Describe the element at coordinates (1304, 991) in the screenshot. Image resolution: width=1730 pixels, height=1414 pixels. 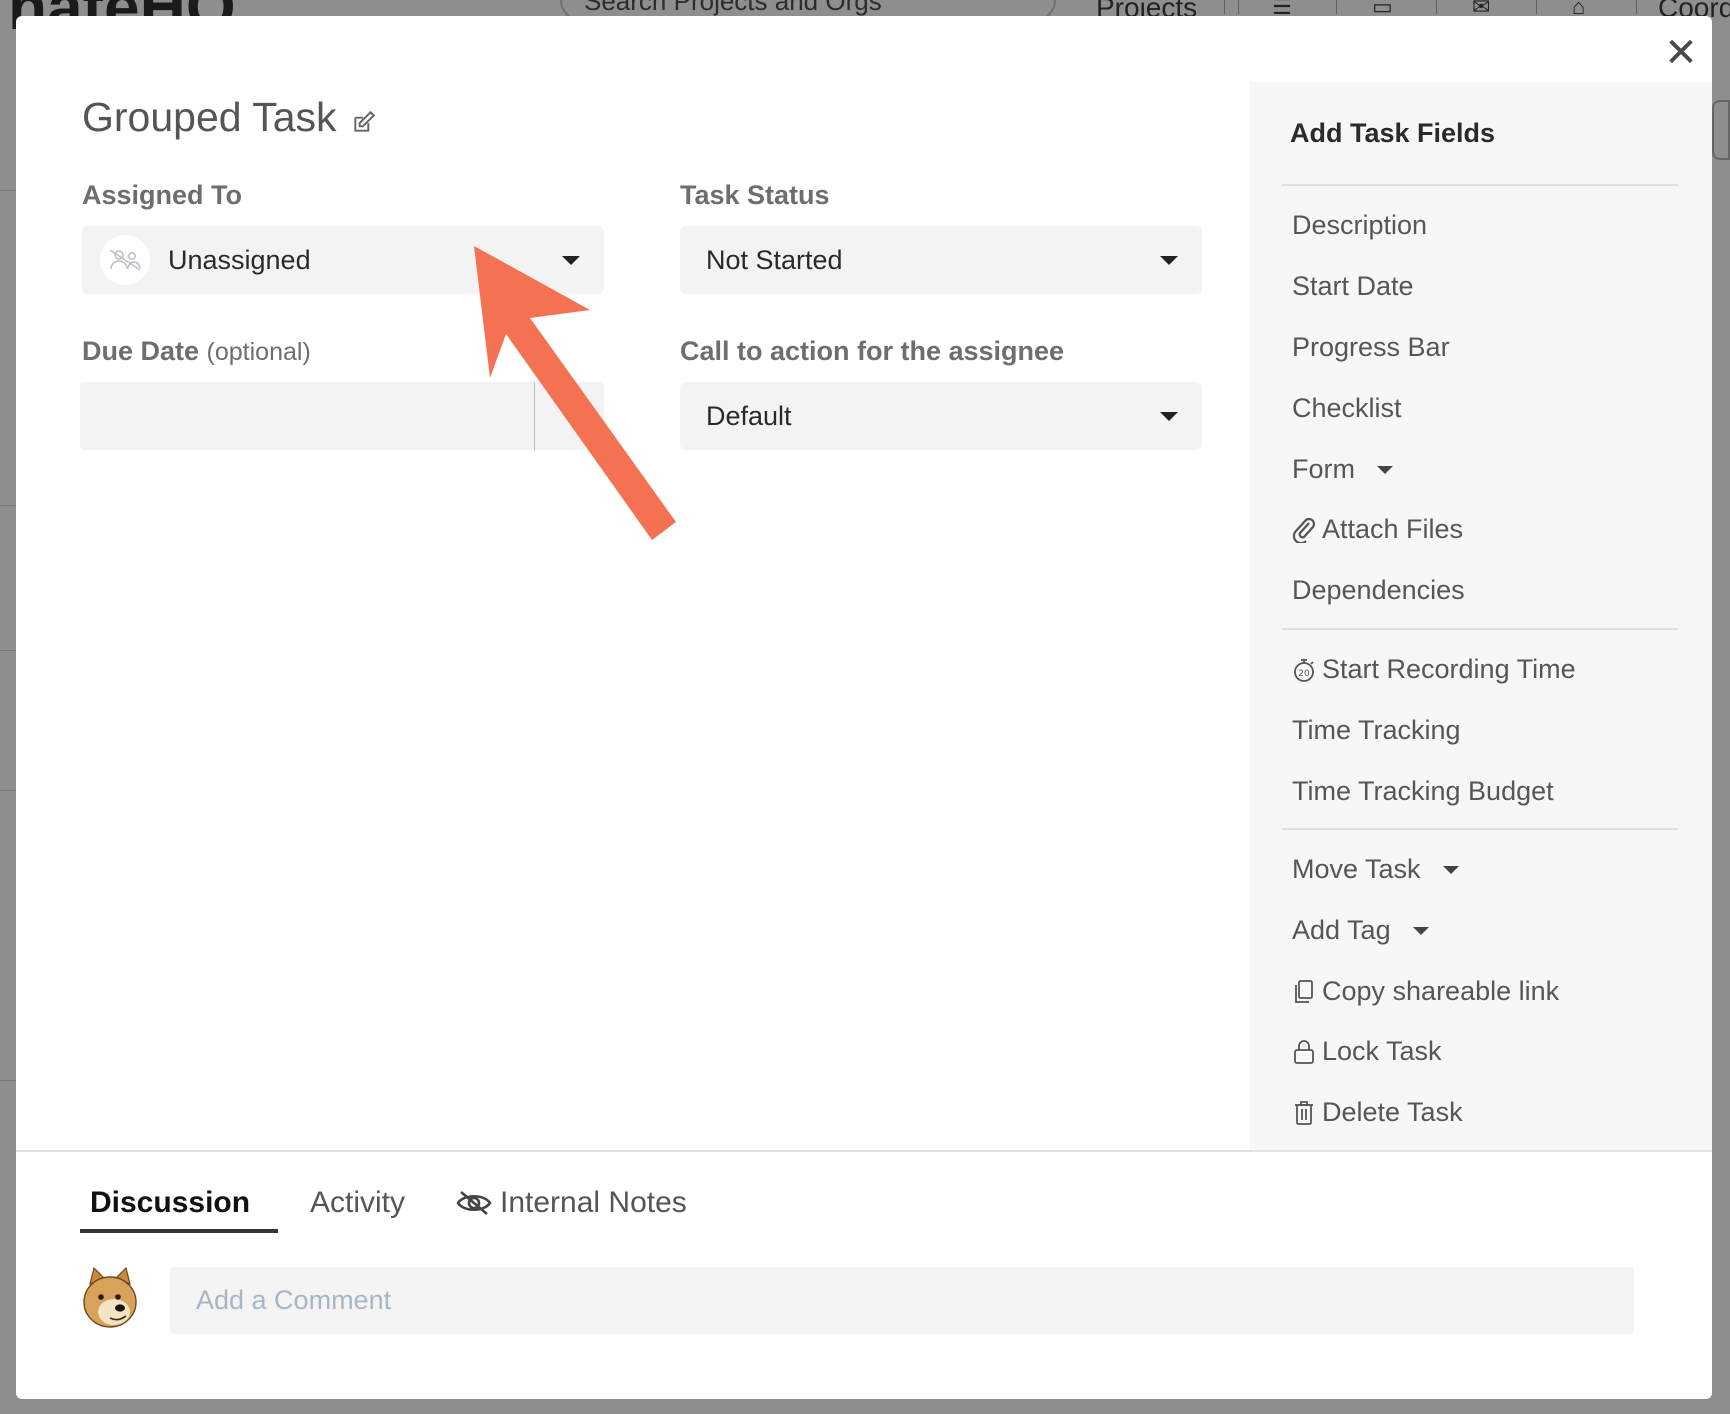
I see `copy-icon` at that location.